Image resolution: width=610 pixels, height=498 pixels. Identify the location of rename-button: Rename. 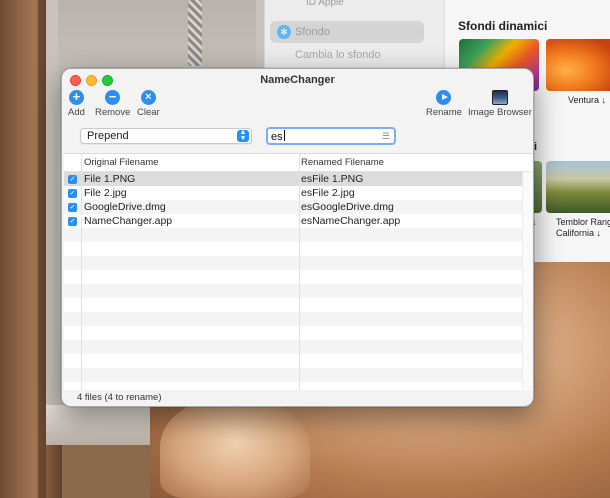
(444, 104).